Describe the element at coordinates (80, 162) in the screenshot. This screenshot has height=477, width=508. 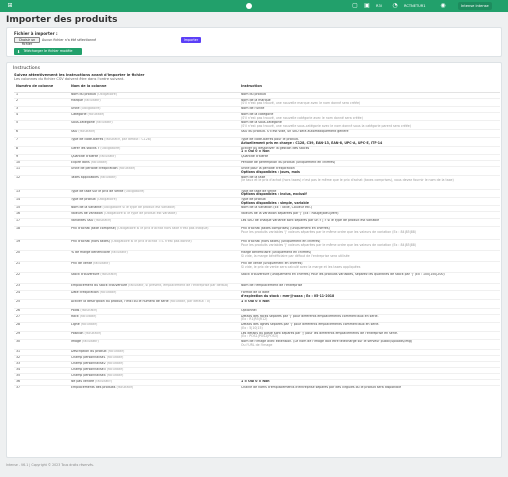
I see `column-name: Expire dans` at that location.